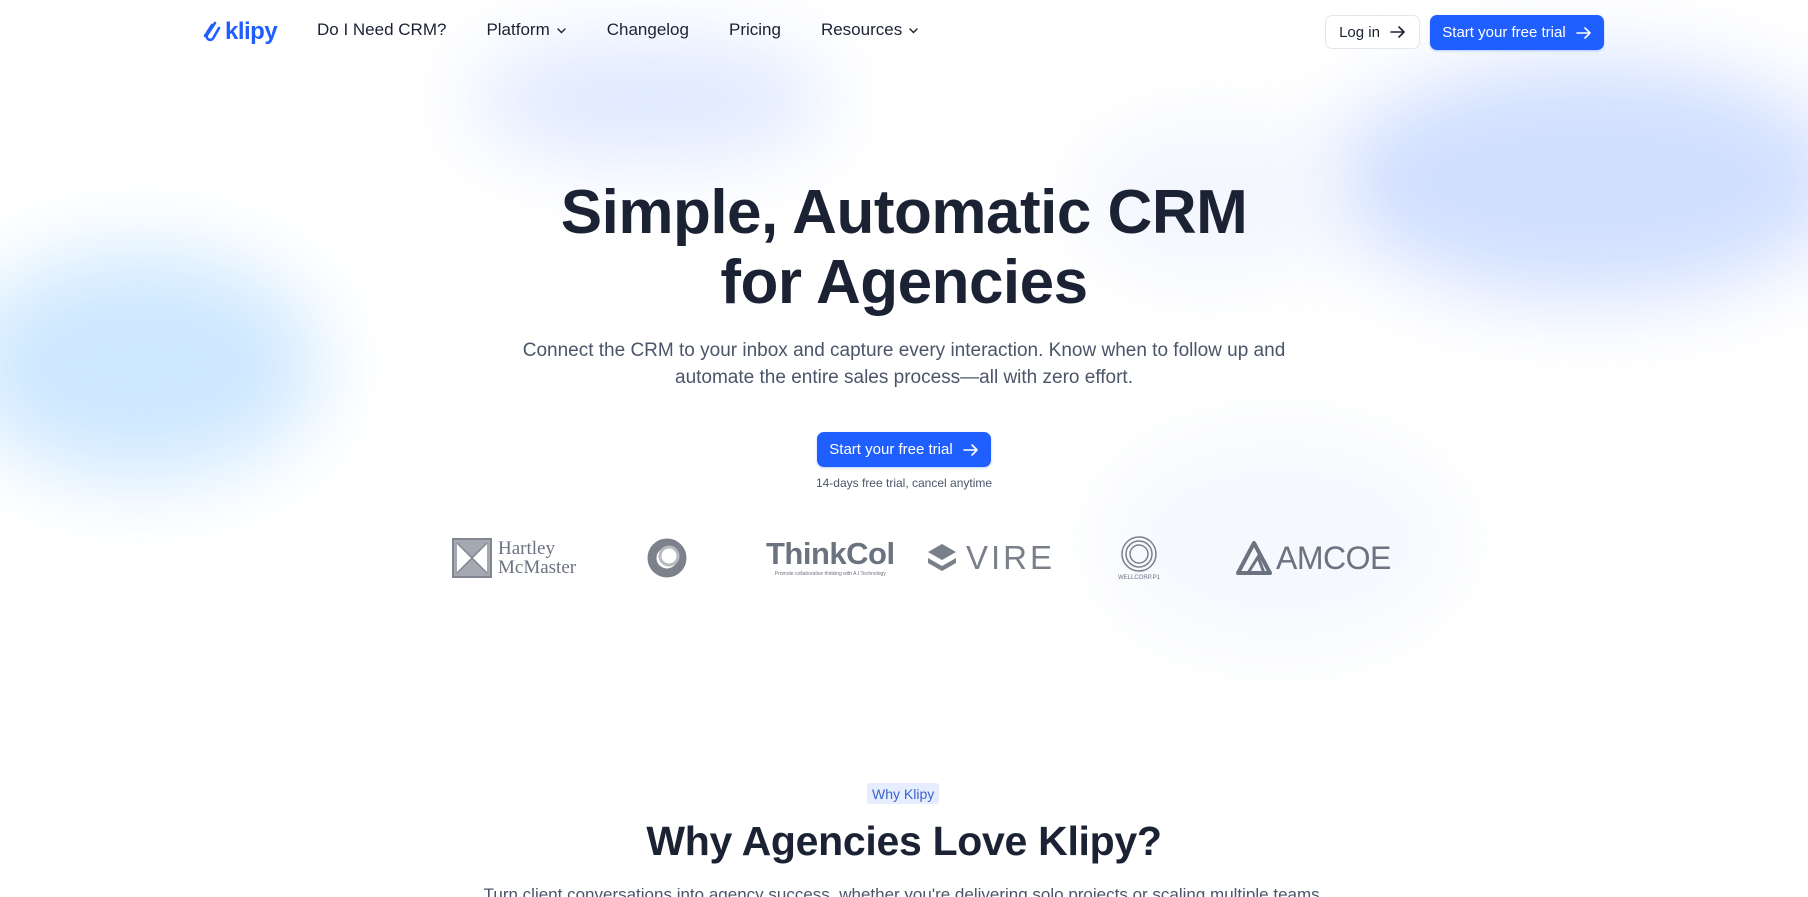 The width and height of the screenshot is (1808, 897). Describe the element at coordinates (891, 449) in the screenshot. I see `hero-cta-label: Start your free trial` at that location.